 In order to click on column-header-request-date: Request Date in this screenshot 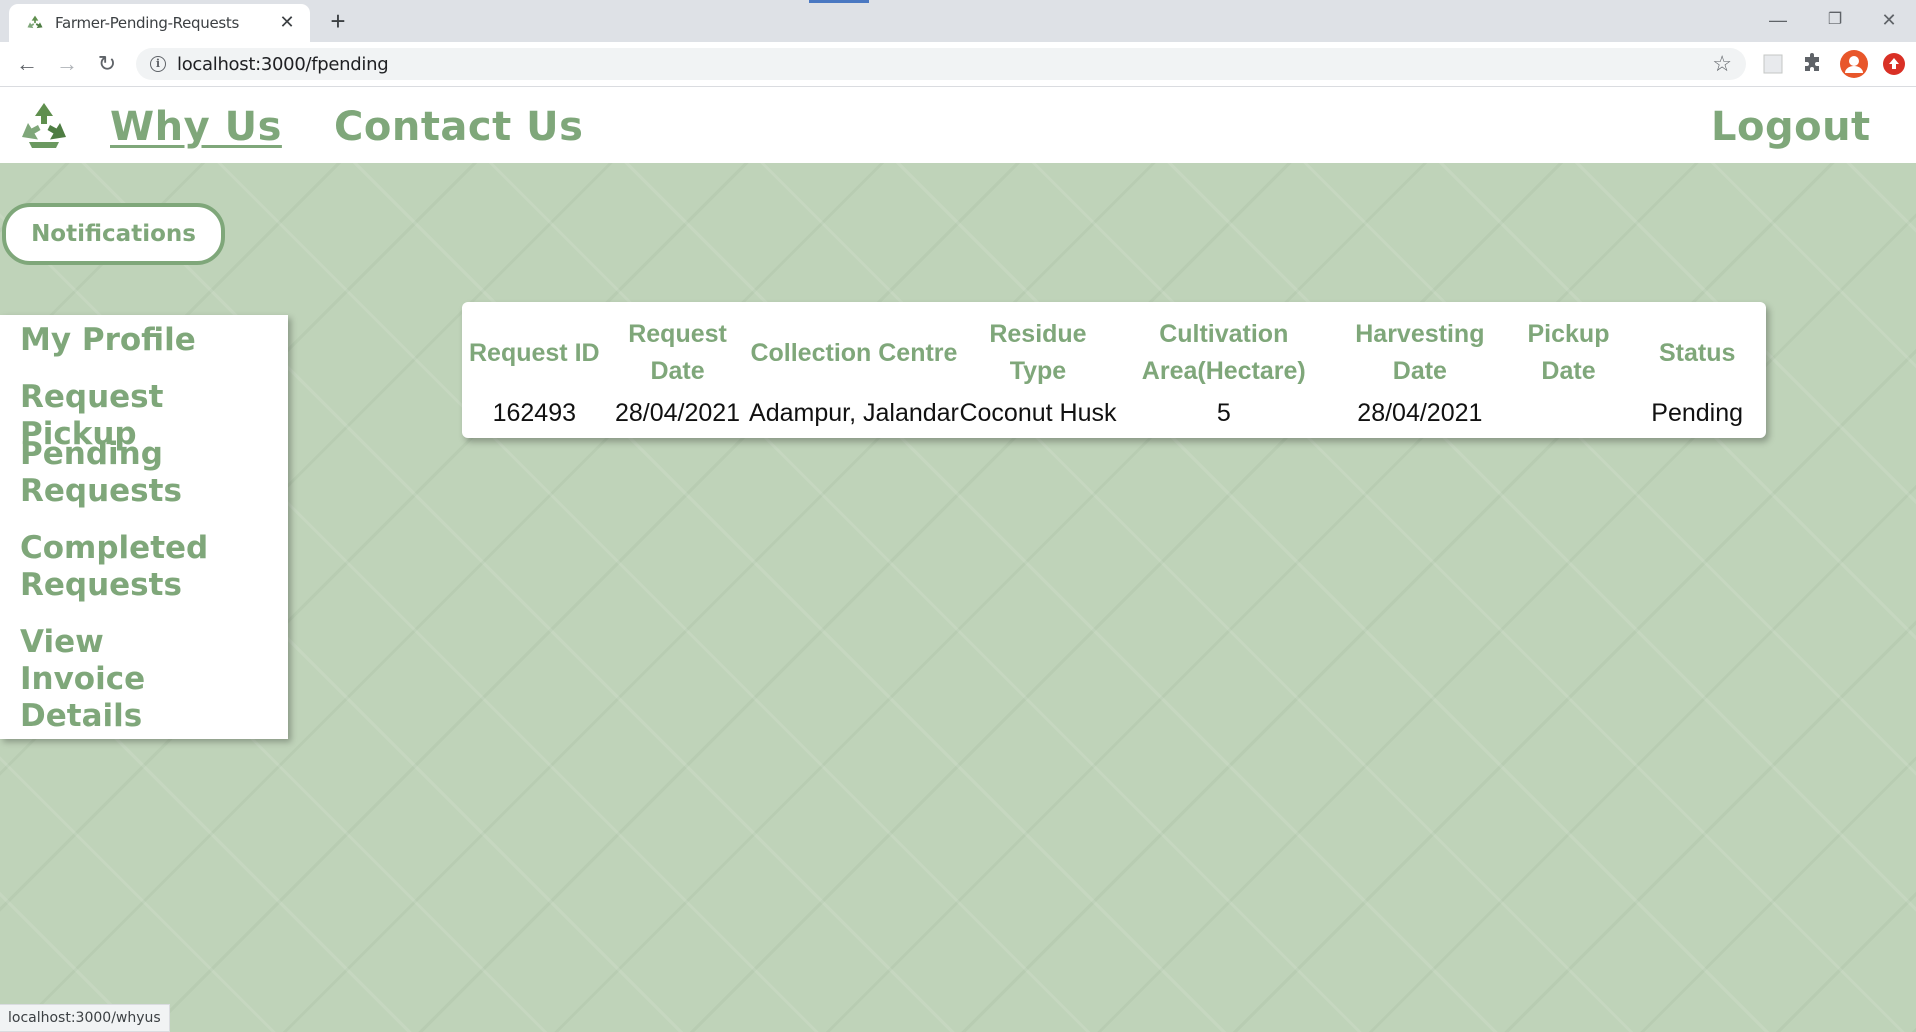, I will do `click(677, 352)`.